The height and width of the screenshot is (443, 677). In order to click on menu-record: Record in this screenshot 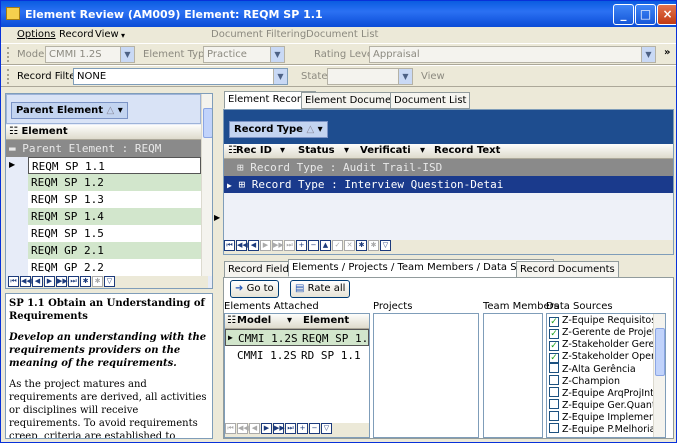, I will do `click(76, 34)`.